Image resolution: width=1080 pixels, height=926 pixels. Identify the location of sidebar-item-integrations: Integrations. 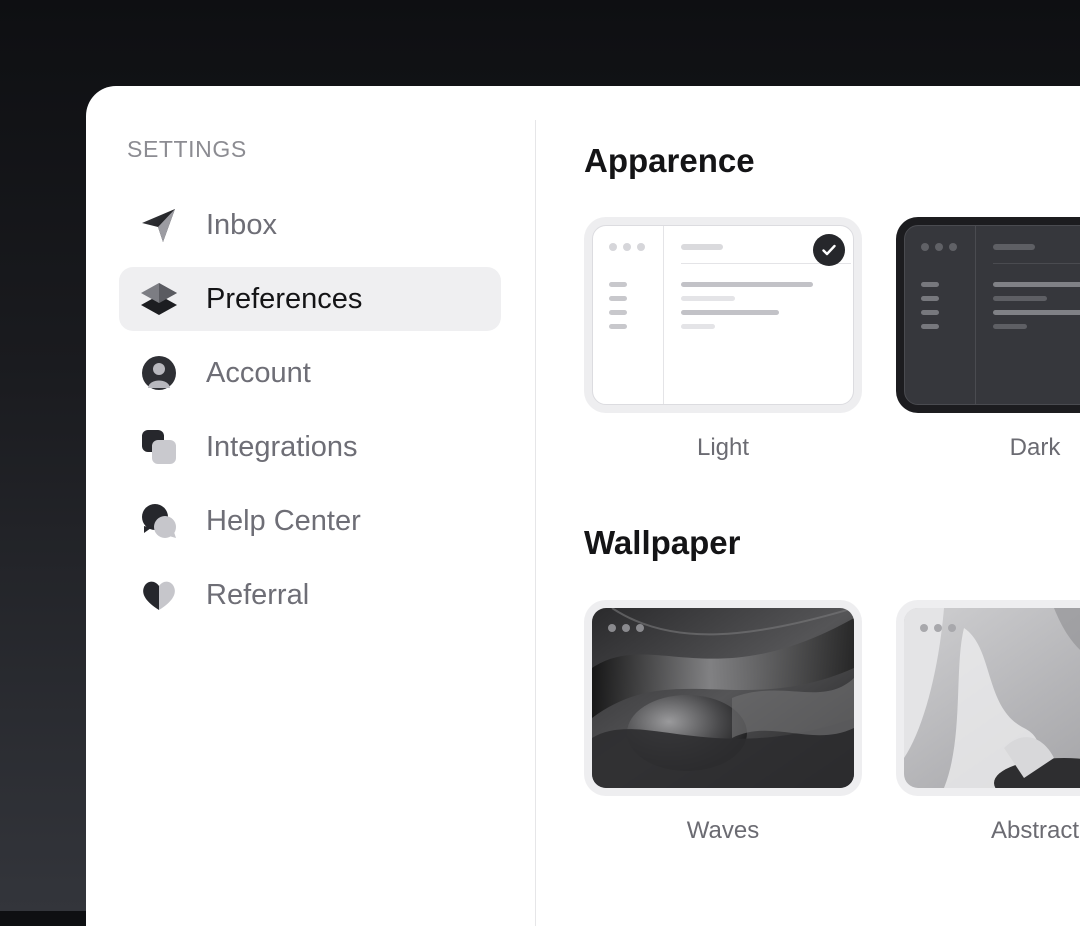
(310, 447).